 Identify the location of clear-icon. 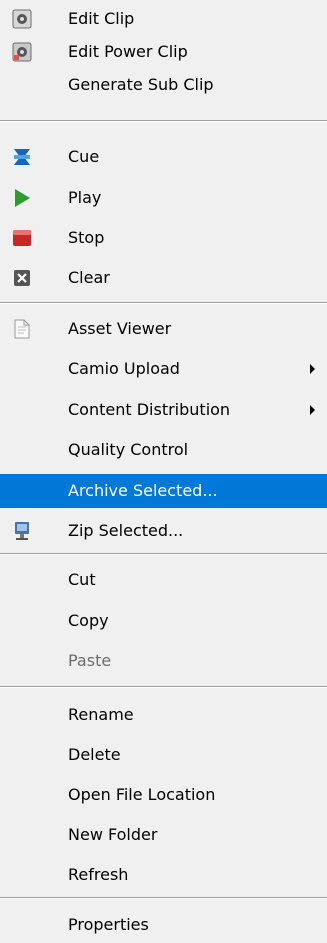
(22, 278).